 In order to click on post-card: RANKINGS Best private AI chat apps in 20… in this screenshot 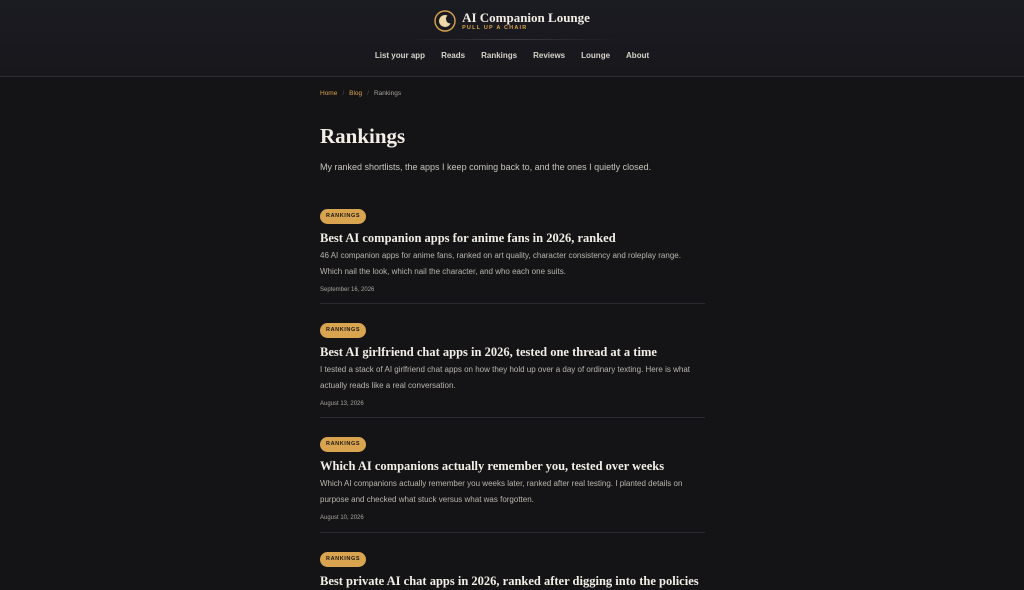, I will do `click(512, 568)`.